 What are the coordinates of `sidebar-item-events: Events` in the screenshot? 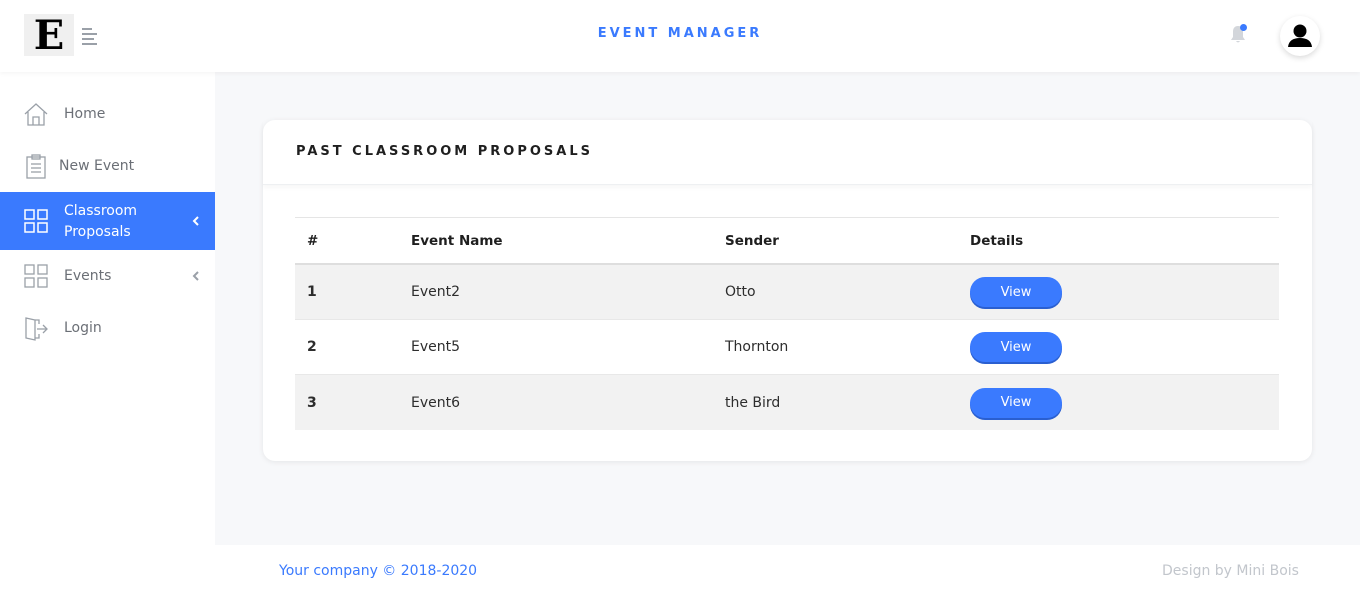 It's located at (107, 276).